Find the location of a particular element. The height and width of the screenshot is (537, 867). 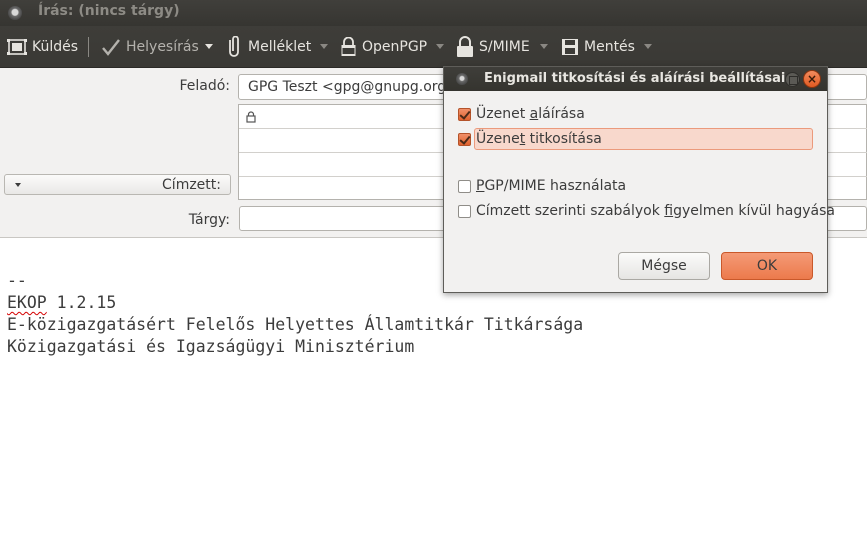

smime-button: S/MIME is located at coordinates (493, 47).